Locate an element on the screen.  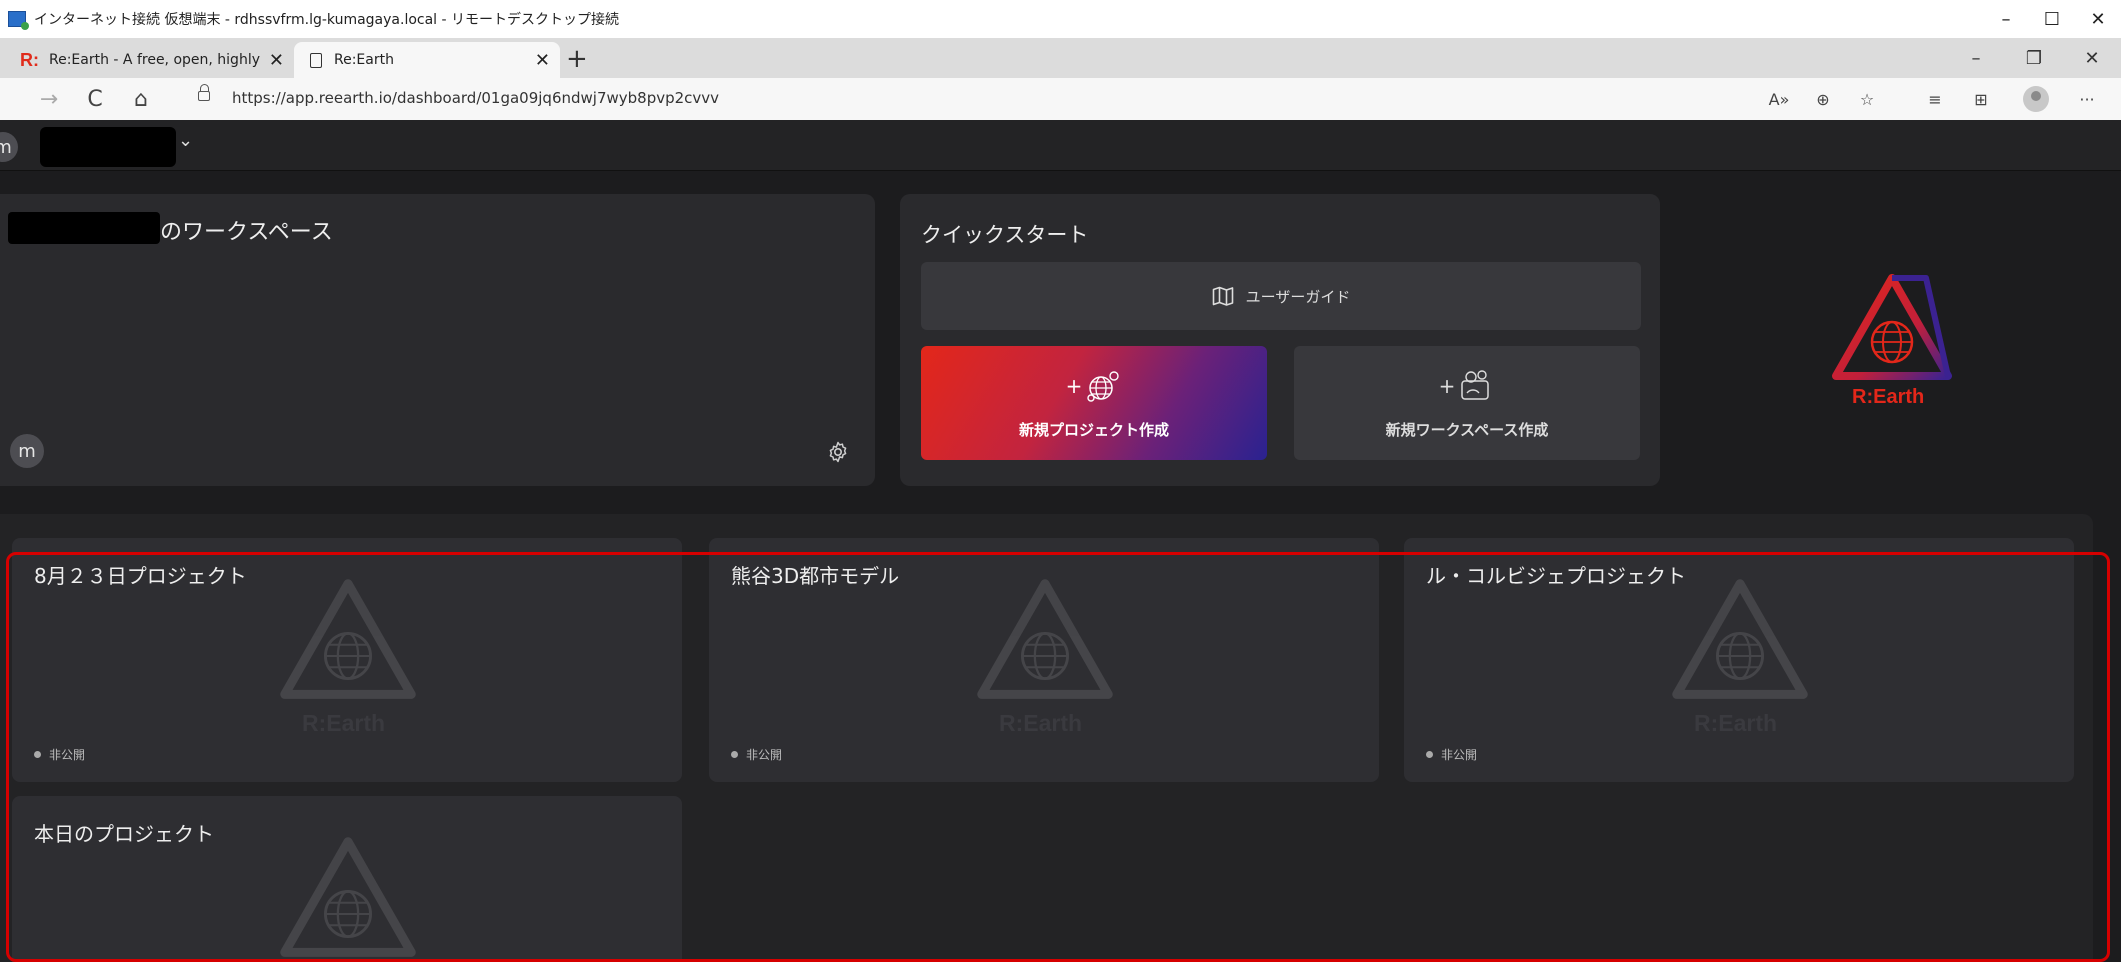
browser-window-controls: – ❐ ✕ is located at coordinates (2034, 58).